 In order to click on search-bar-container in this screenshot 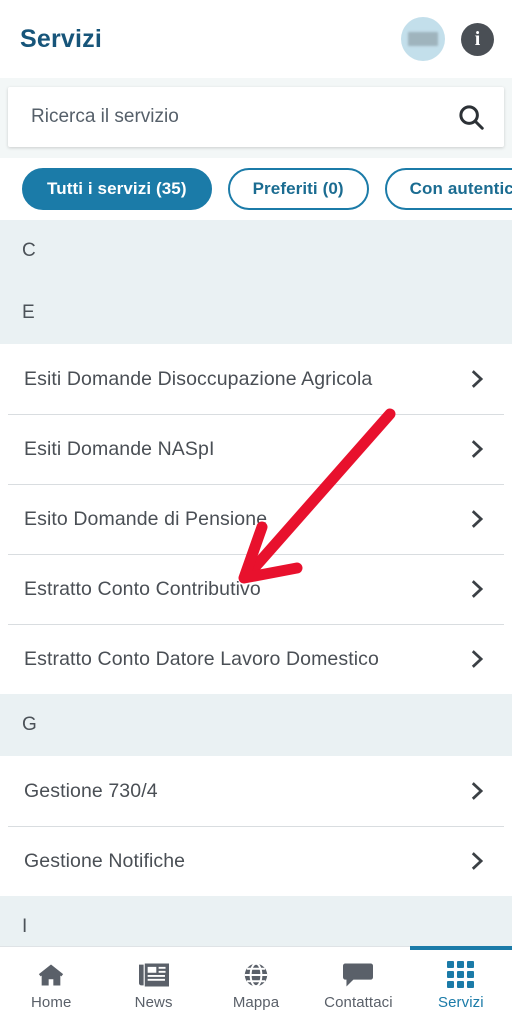, I will do `click(256, 118)`.